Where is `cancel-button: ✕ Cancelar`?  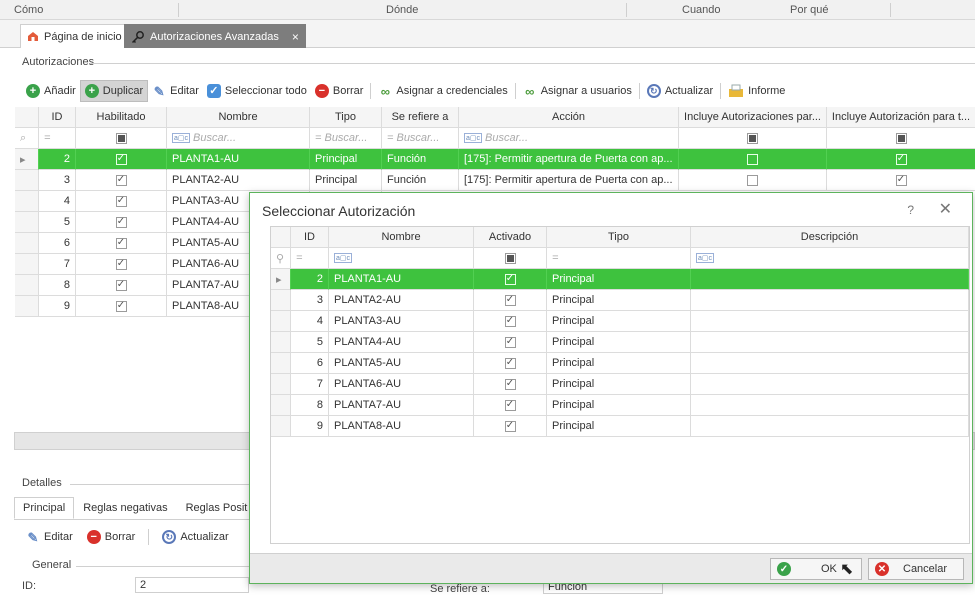
cancel-button: ✕ Cancelar is located at coordinates (916, 569).